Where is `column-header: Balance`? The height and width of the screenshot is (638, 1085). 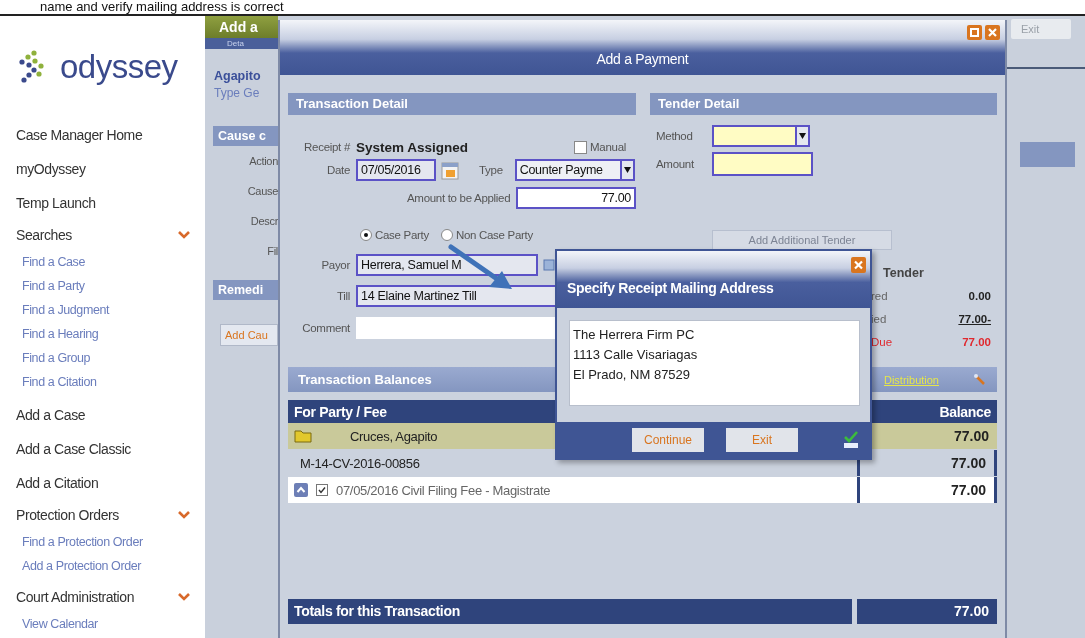
column-header: Balance is located at coordinates (965, 411).